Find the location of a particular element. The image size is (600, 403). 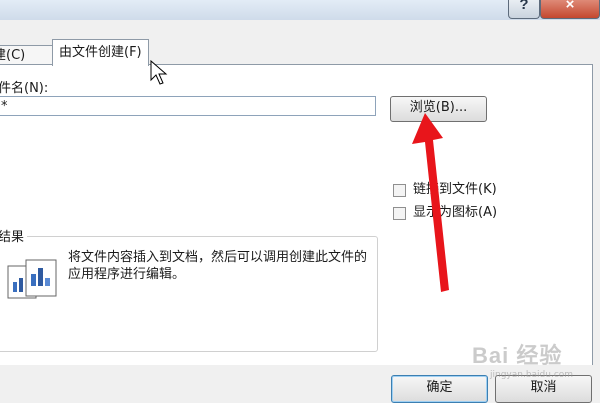

result-label: 结果 is located at coordinates (14, 235).